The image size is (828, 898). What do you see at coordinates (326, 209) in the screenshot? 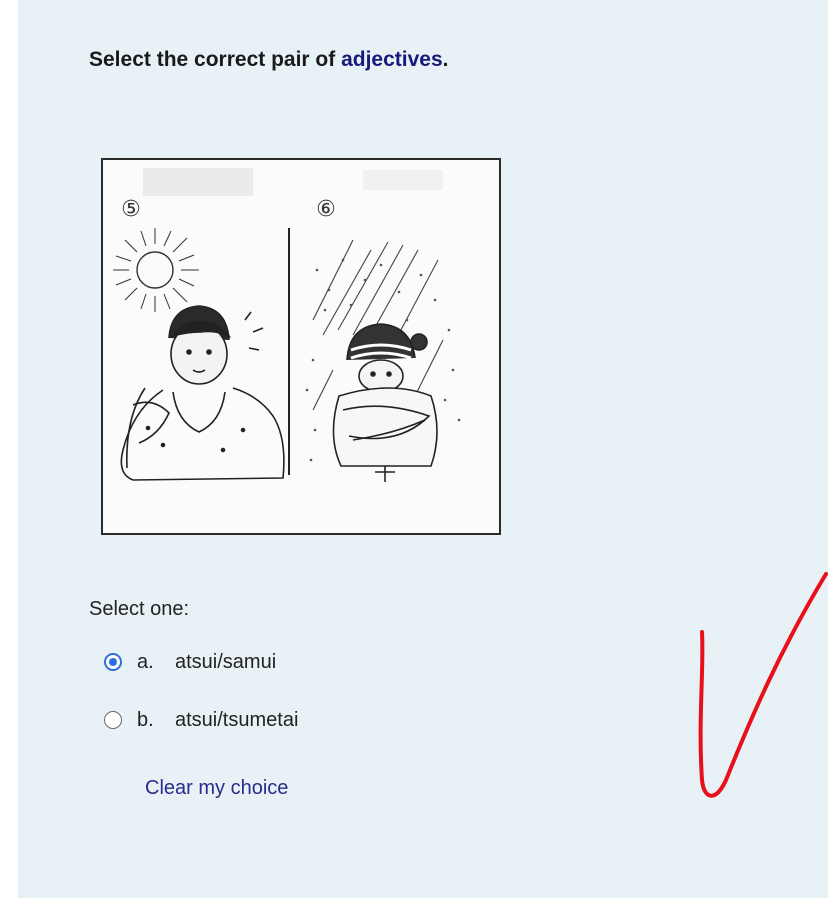
I see `panel-number-right: ⑥` at bounding box center [326, 209].